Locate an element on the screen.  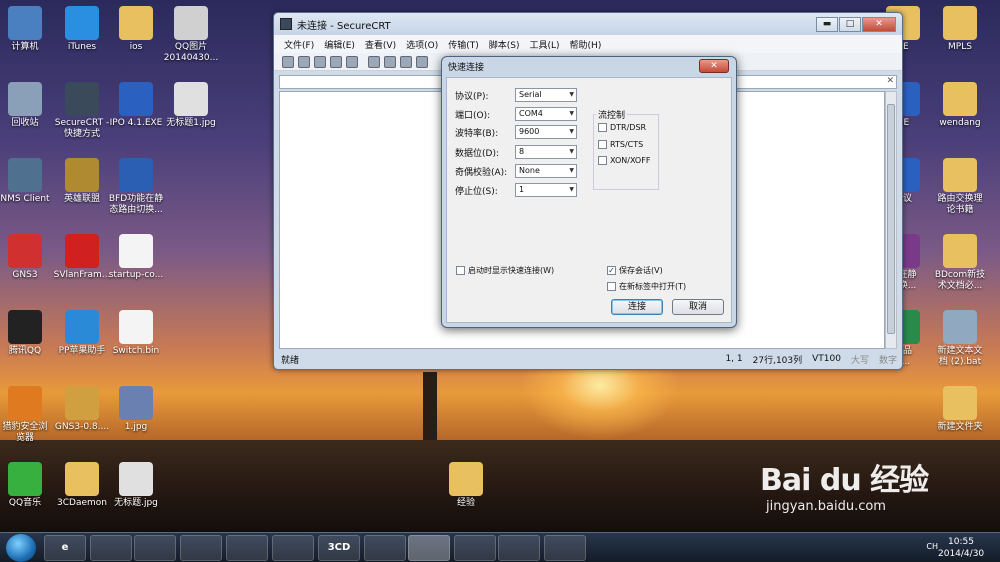
desktop-icon: 无标题.jpg is located at coordinates (136, 485).